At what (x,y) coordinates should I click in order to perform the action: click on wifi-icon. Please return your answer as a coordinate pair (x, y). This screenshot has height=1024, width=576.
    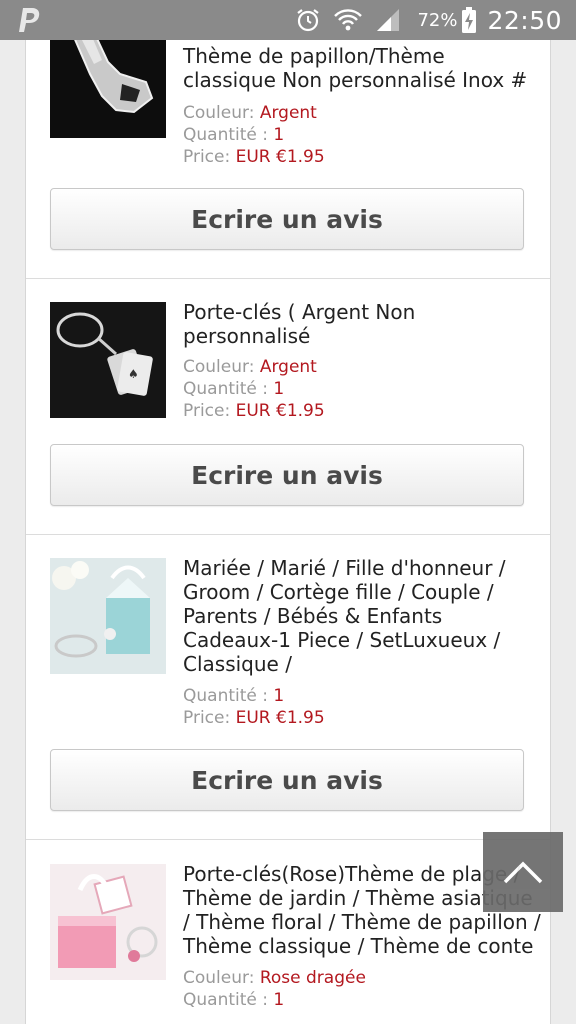
    Looking at the image, I should click on (348, 20).